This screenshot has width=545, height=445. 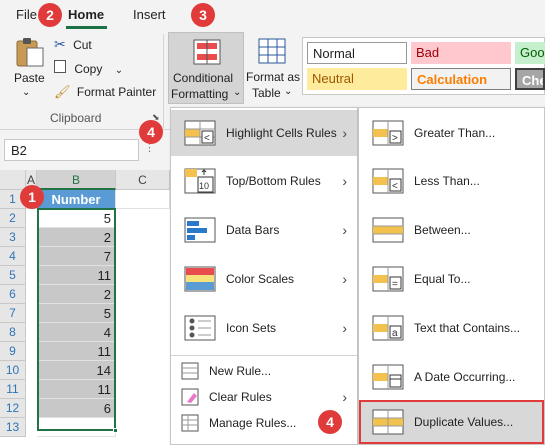 I want to click on eraser-icon, so click(x=190, y=397).